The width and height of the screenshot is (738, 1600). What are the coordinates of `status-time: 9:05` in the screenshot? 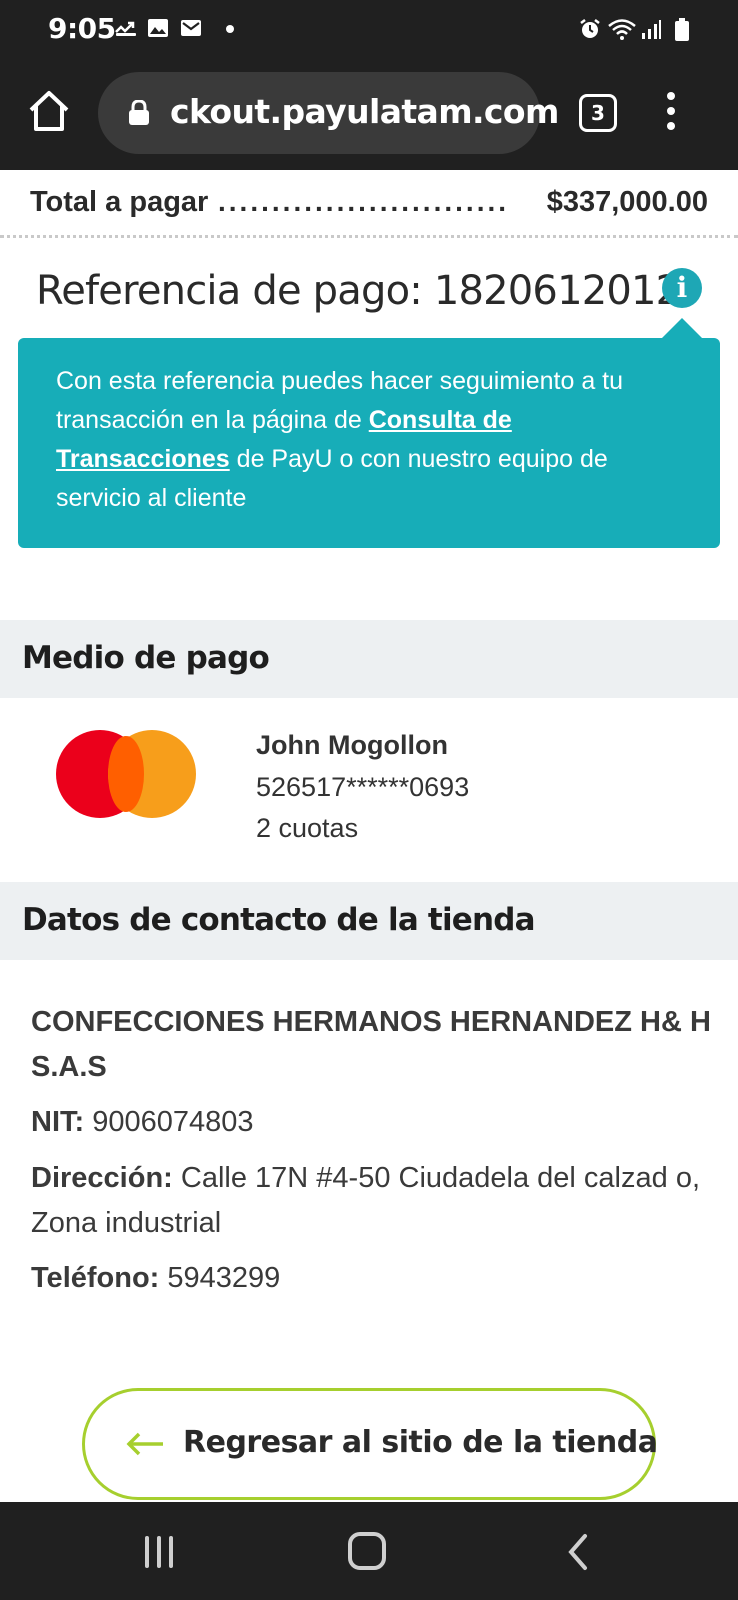 It's located at (82, 28).